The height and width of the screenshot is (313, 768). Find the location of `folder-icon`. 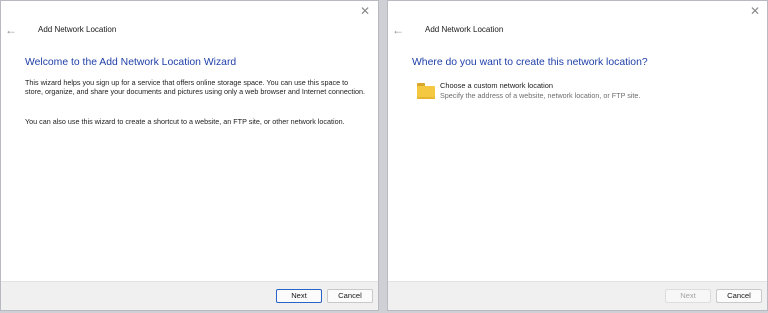

folder-icon is located at coordinates (426, 91).